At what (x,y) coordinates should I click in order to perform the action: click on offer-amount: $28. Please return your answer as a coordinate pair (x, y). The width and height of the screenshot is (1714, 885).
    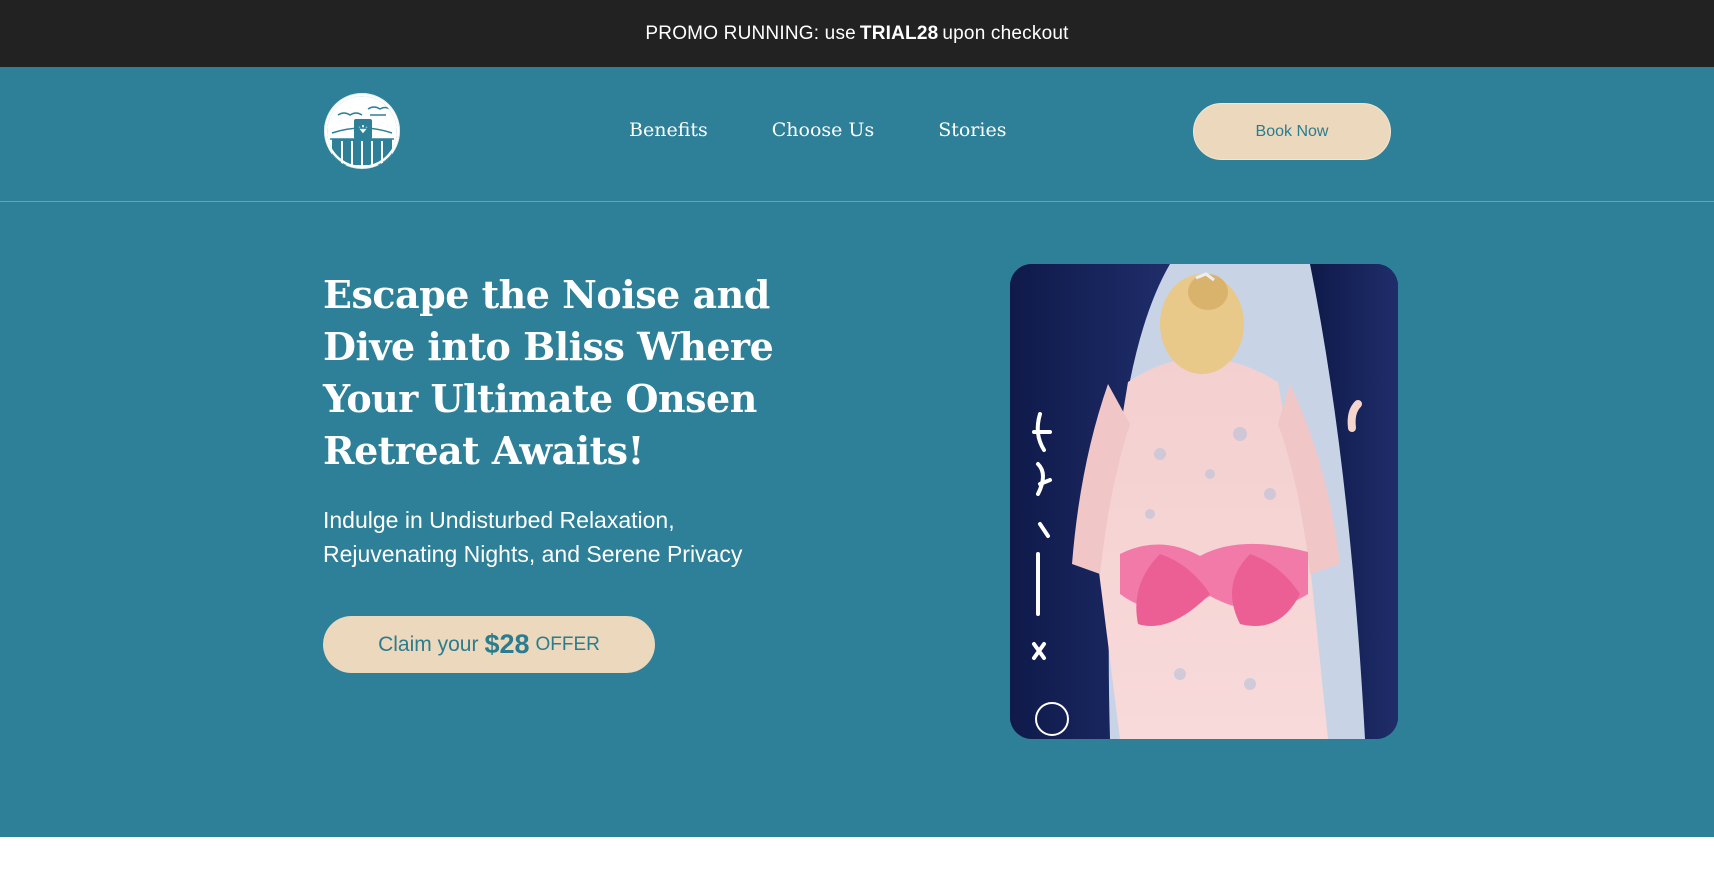
    Looking at the image, I should click on (507, 644).